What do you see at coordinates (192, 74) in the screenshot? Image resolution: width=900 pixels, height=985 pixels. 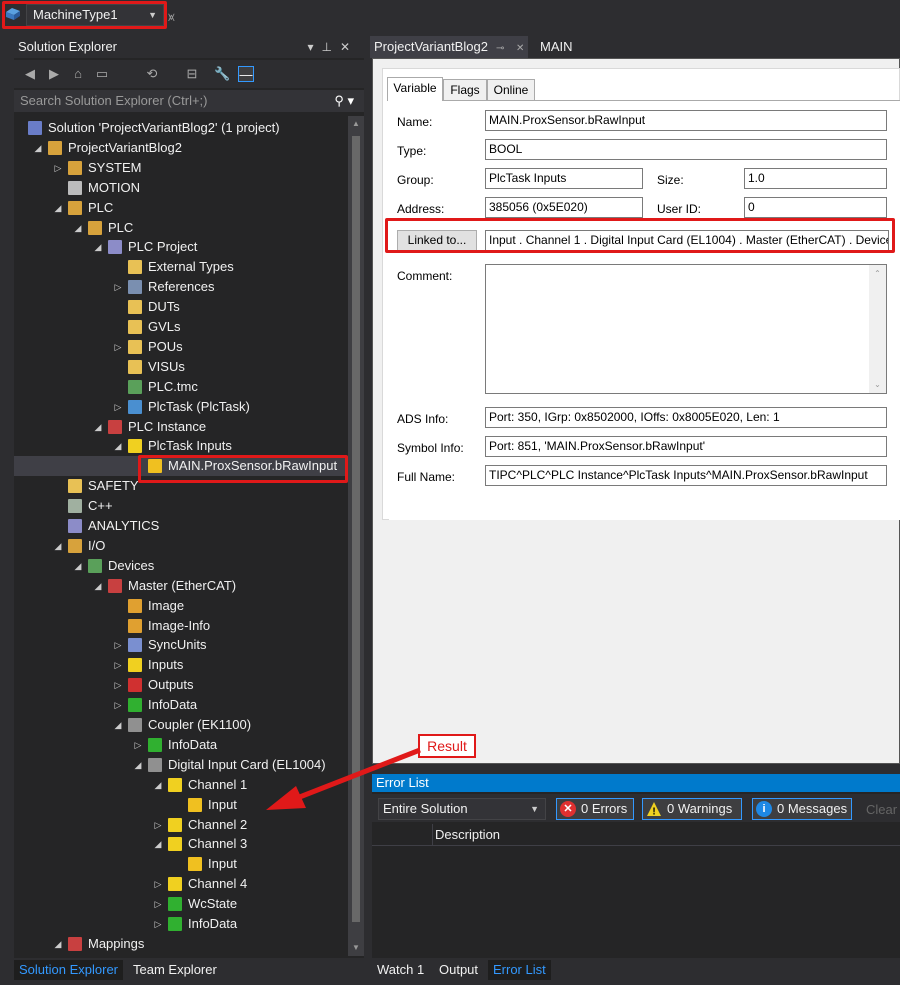 I see `collapse-all-icon: ⊟` at bounding box center [192, 74].